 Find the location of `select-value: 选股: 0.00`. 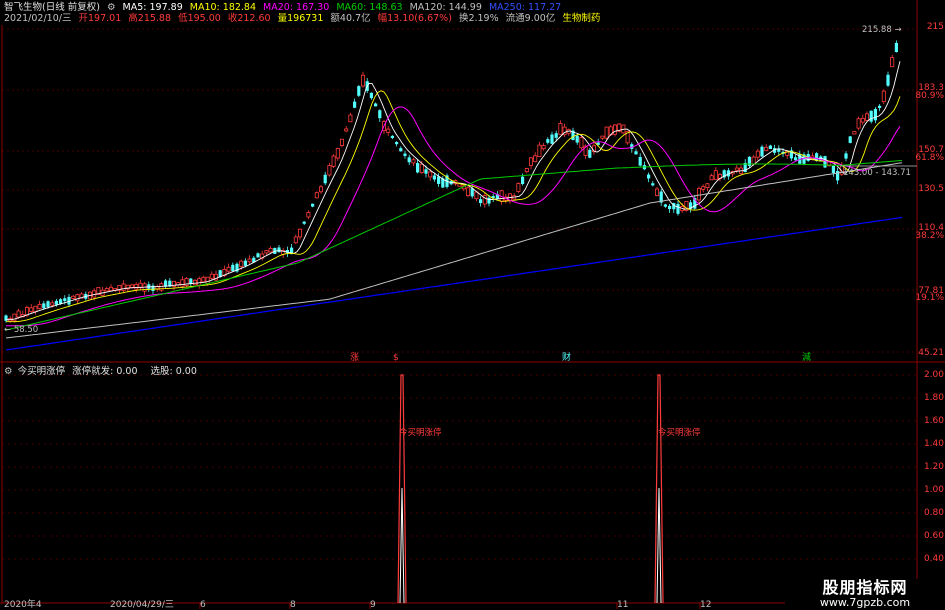

select-value: 选股: 0.00 is located at coordinates (173, 371).